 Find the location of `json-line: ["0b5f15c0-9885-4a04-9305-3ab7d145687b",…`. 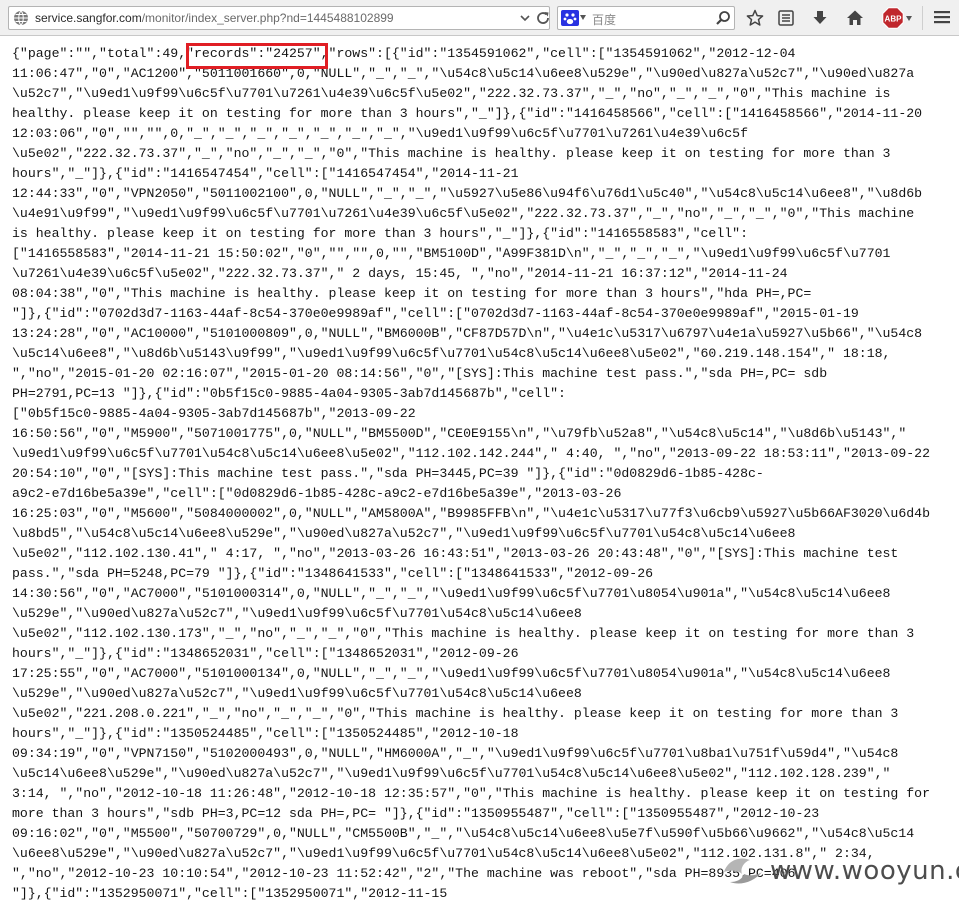

json-line: ["0b5f15c0-9885-4a04-9305-3ab7d145687b",… is located at coordinates (214, 413).